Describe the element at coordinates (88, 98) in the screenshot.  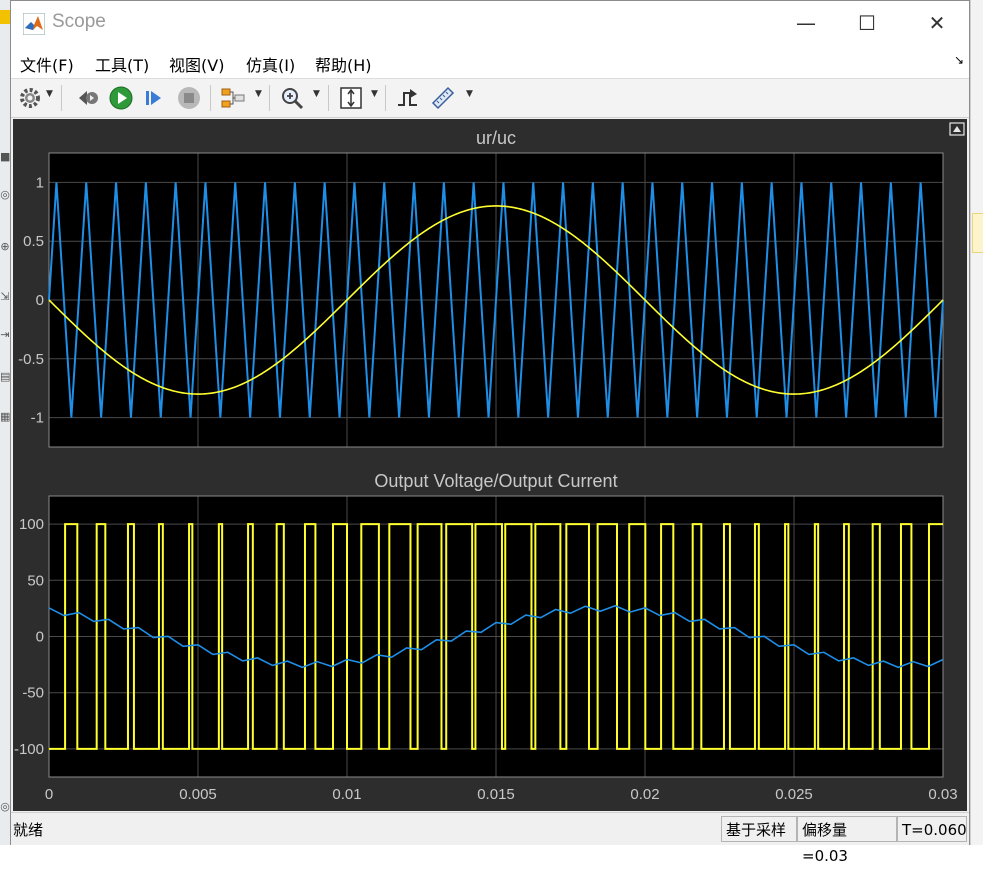
I see `step-back-icon` at that location.